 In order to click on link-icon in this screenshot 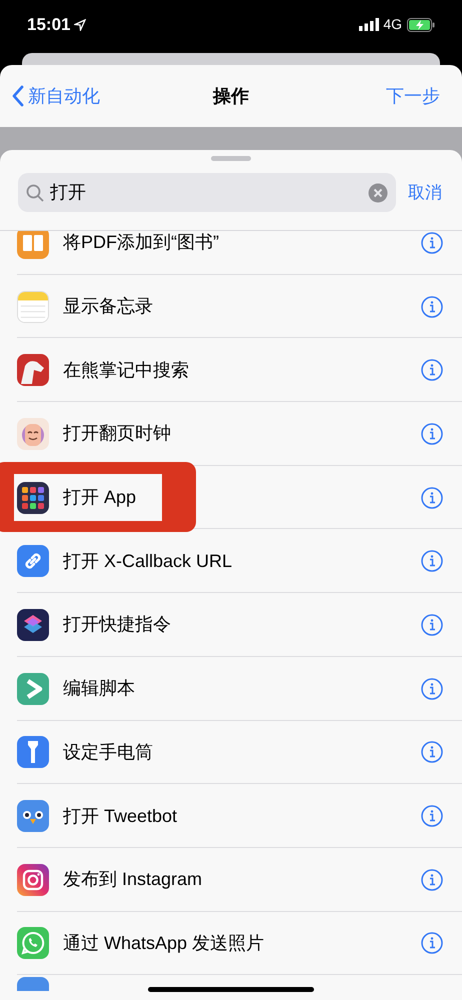, I will do `click(33, 561)`.